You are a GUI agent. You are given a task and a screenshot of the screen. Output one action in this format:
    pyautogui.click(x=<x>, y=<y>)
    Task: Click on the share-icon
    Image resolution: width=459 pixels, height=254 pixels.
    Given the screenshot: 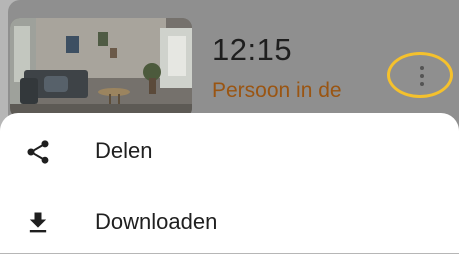 What is the action you would take?
    pyautogui.click(x=38, y=152)
    